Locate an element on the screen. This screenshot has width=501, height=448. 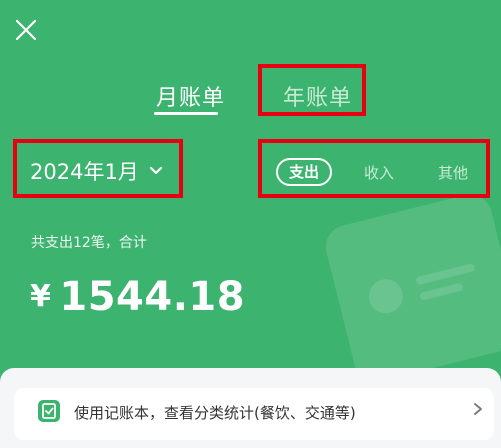
amount-value: 1544.18 is located at coordinates (152, 297).